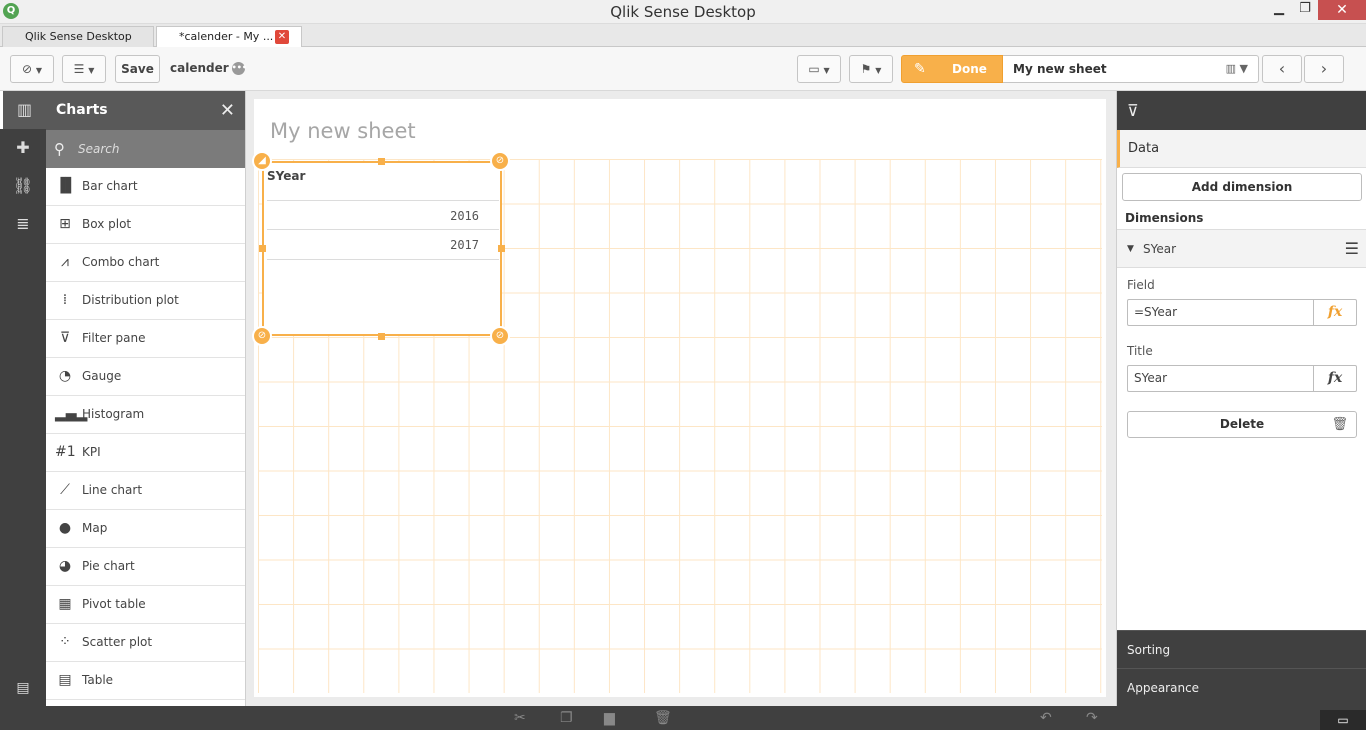  Describe the element at coordinates (23, 688) in the screenshot. I see `rail-variables: ▤` at that location.